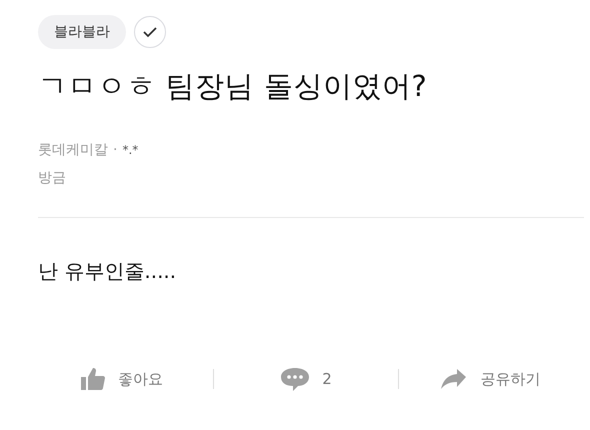 The image size is (590, 430). I want to click on arrow-icon, so click(454, 379).